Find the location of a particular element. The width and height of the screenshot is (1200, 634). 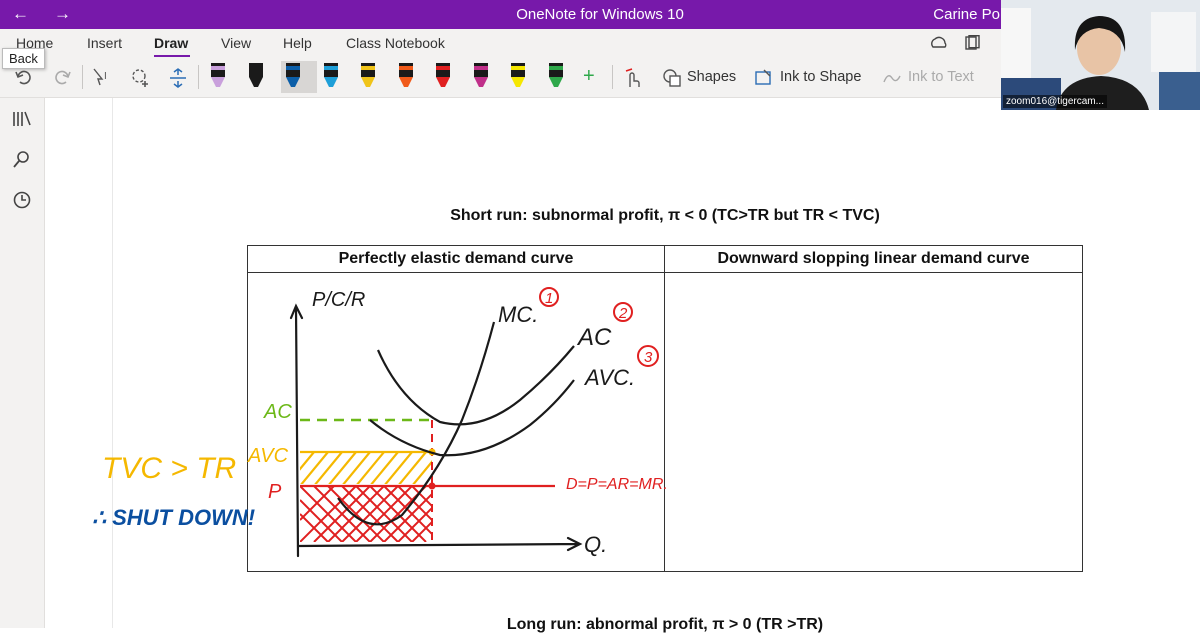

pen-6-icon is located at coordinates (406, 77).